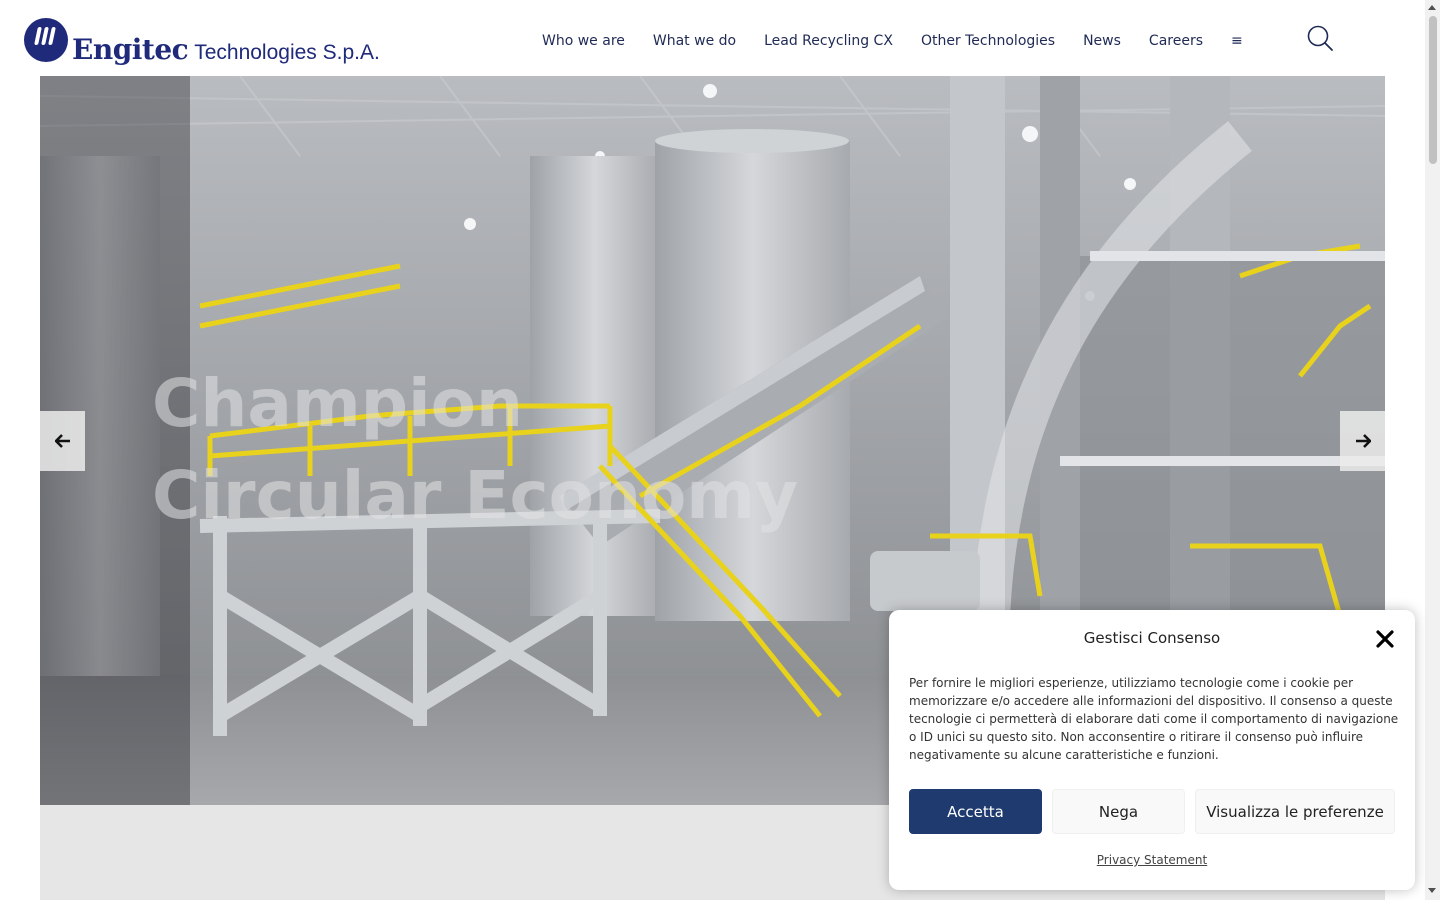  What do you see at coordinates (1385, 639) in the screenshot?
I see `close-icon` at bounding box center [1385, 639].